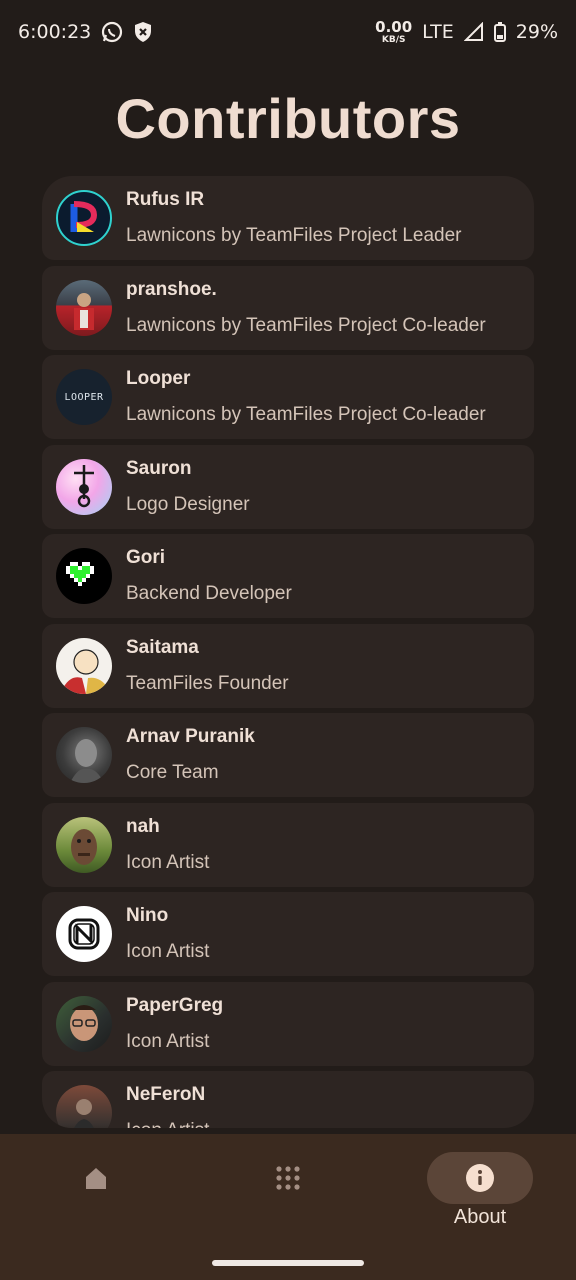 This screenshot has height=1280, width=576. I want to click on network-type: LTE, so click(438, 32).